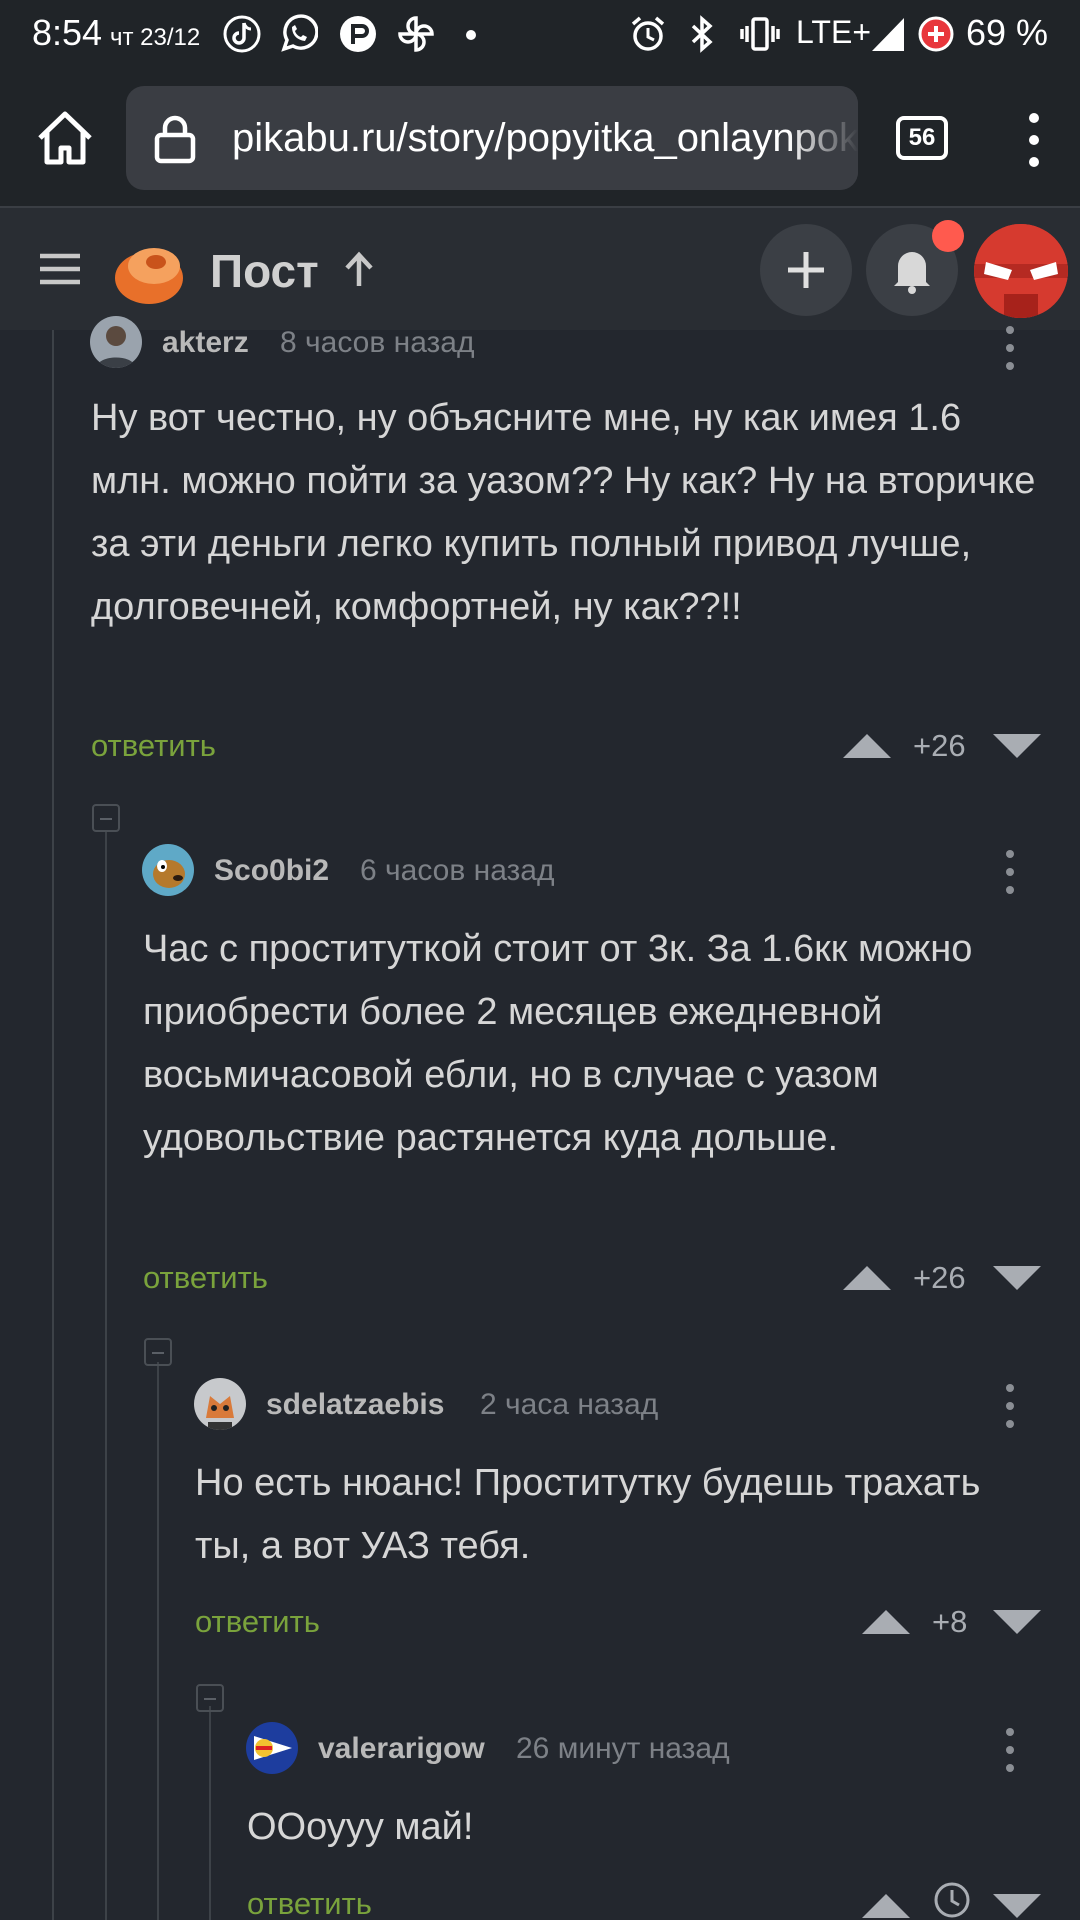 The image size is (1080, 1920). What do you see at coordinates (355, 1405) in the screenshot?
I see `comment-author: sdelatzaebis` at bounding box center [355, 1405].